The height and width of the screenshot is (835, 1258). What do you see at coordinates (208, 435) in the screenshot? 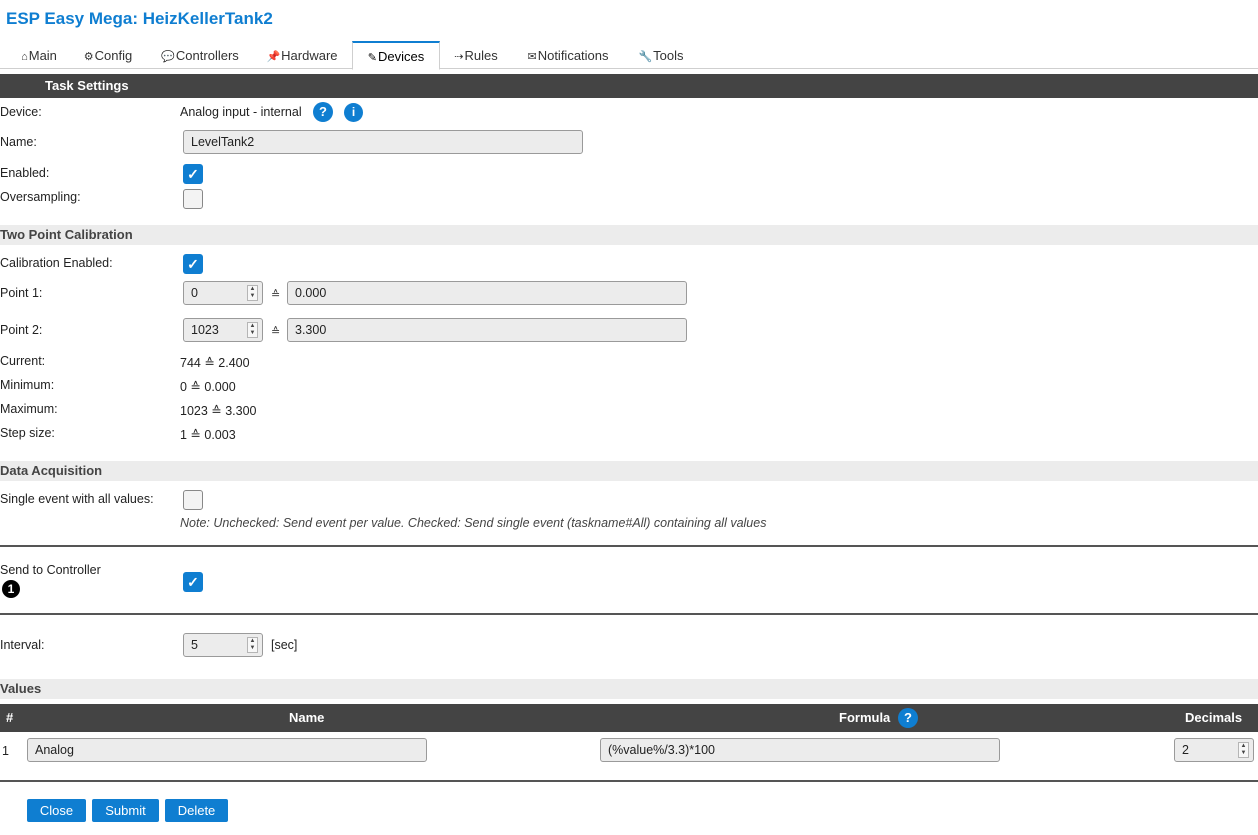
I see `step-size-value: 1 ≙ 0.003` at bounding box center [208, 435].